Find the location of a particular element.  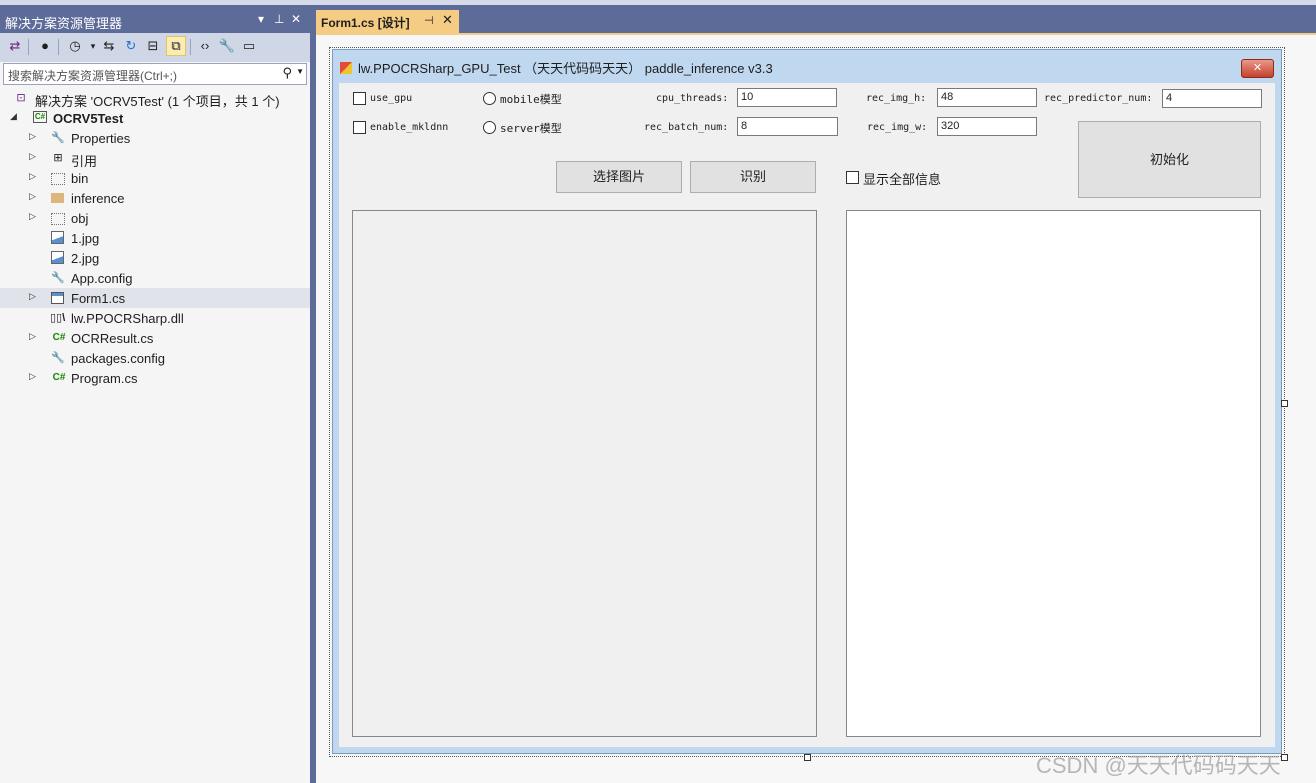

tree-item-label: Program.cs is located at coordinates (104, 378).